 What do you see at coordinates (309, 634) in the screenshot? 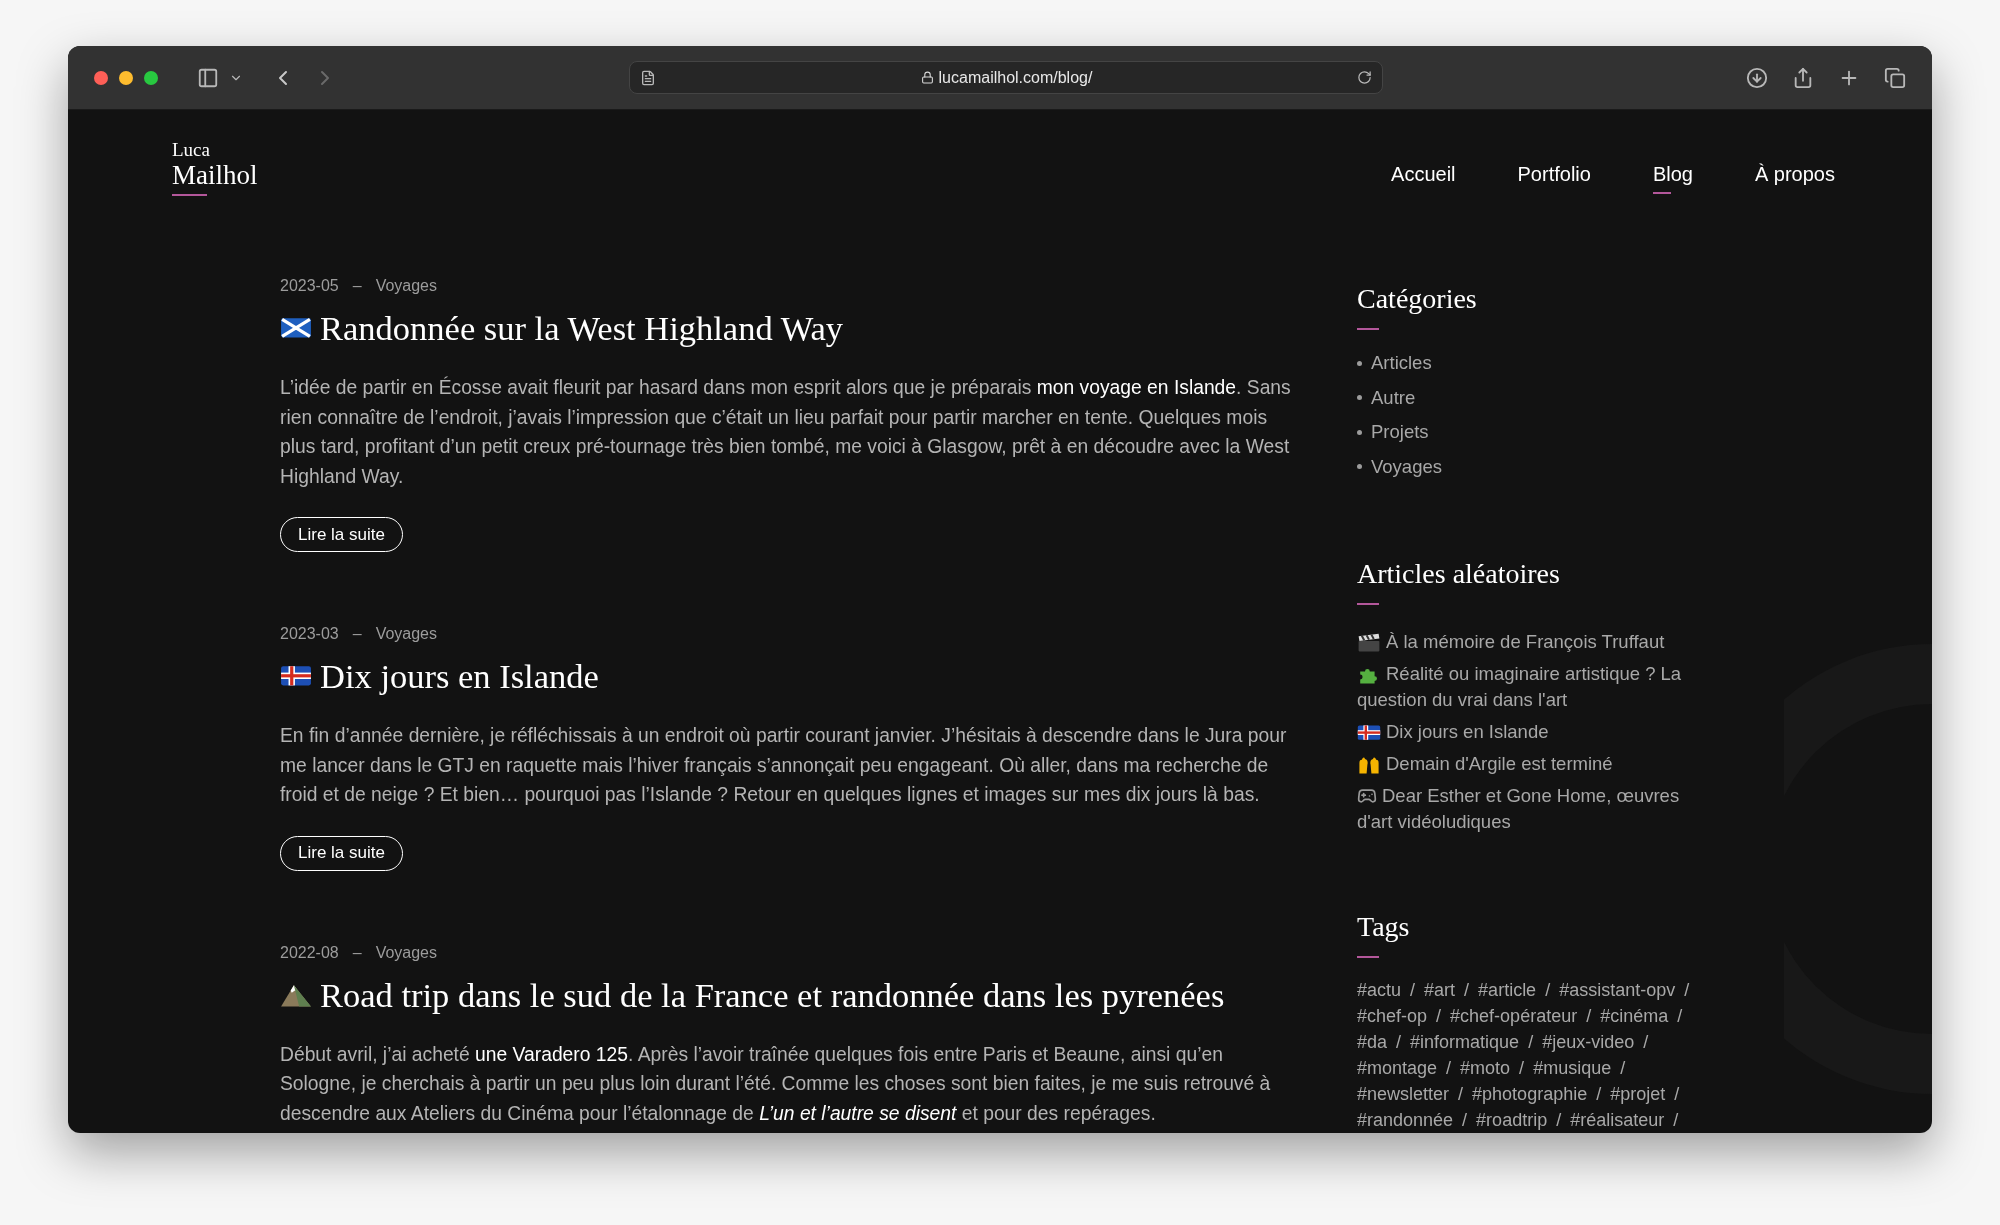
I see `post-date: 2023-03` at bounding box center [309, 634].